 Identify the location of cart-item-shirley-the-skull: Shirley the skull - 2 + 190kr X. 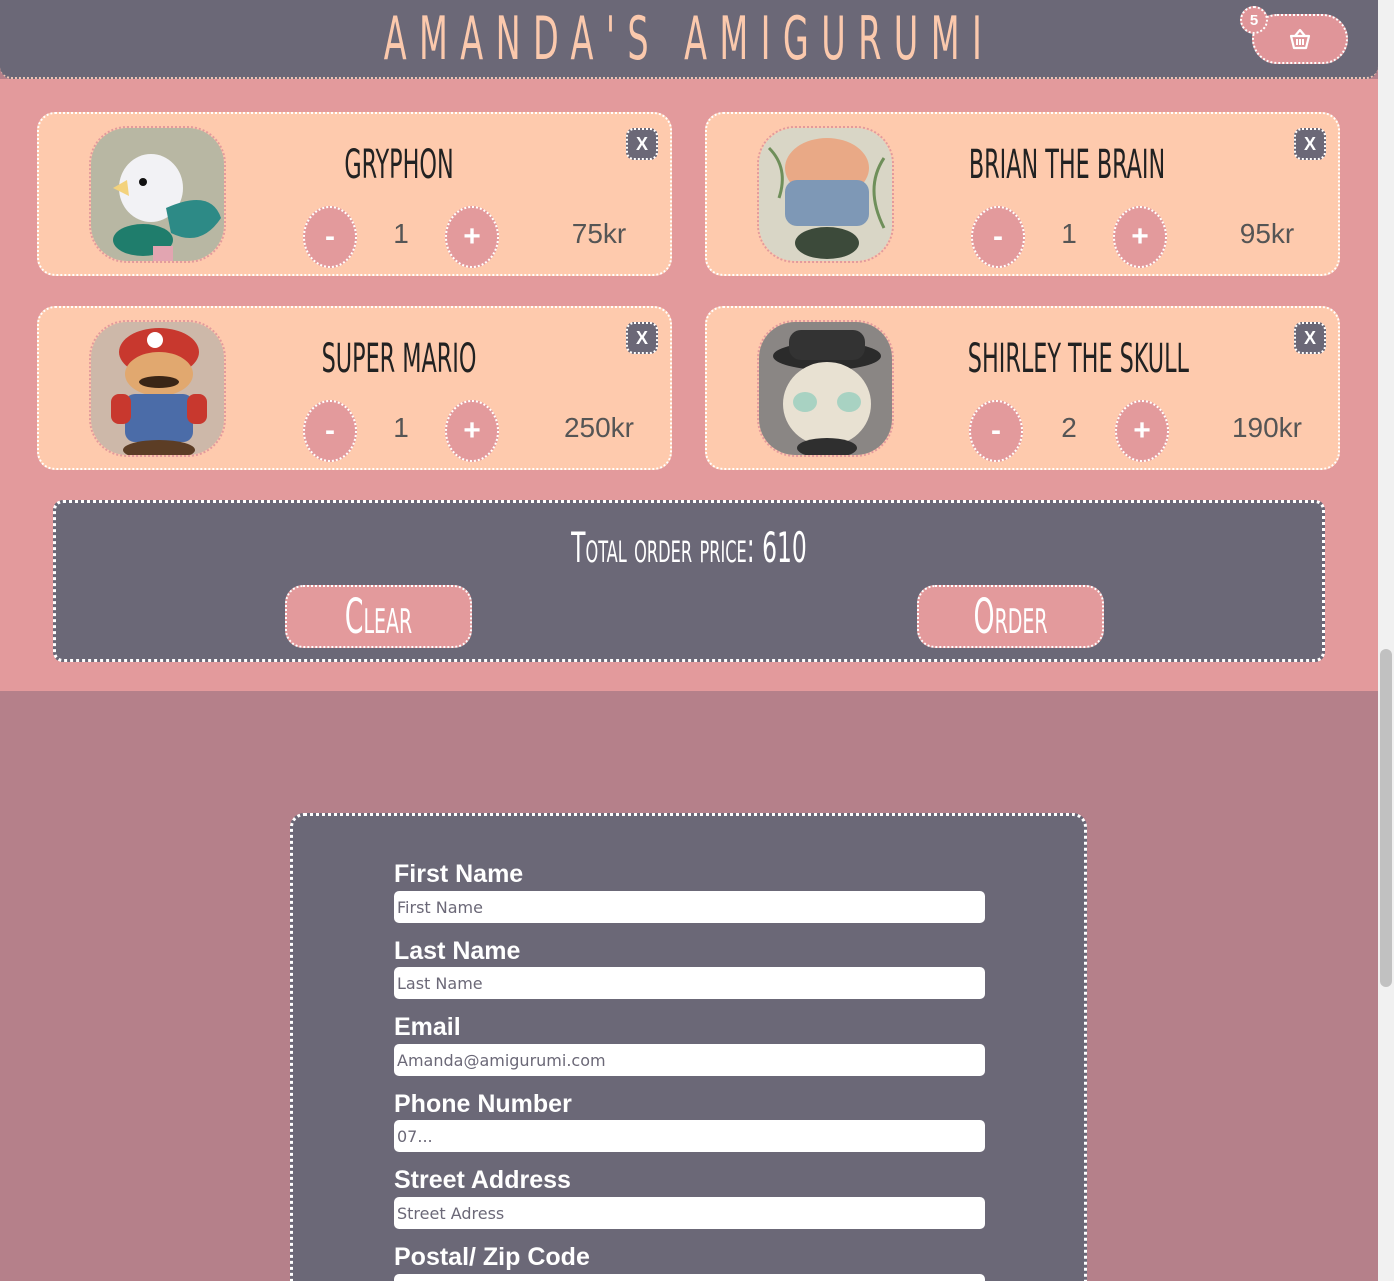
(1022, 388).